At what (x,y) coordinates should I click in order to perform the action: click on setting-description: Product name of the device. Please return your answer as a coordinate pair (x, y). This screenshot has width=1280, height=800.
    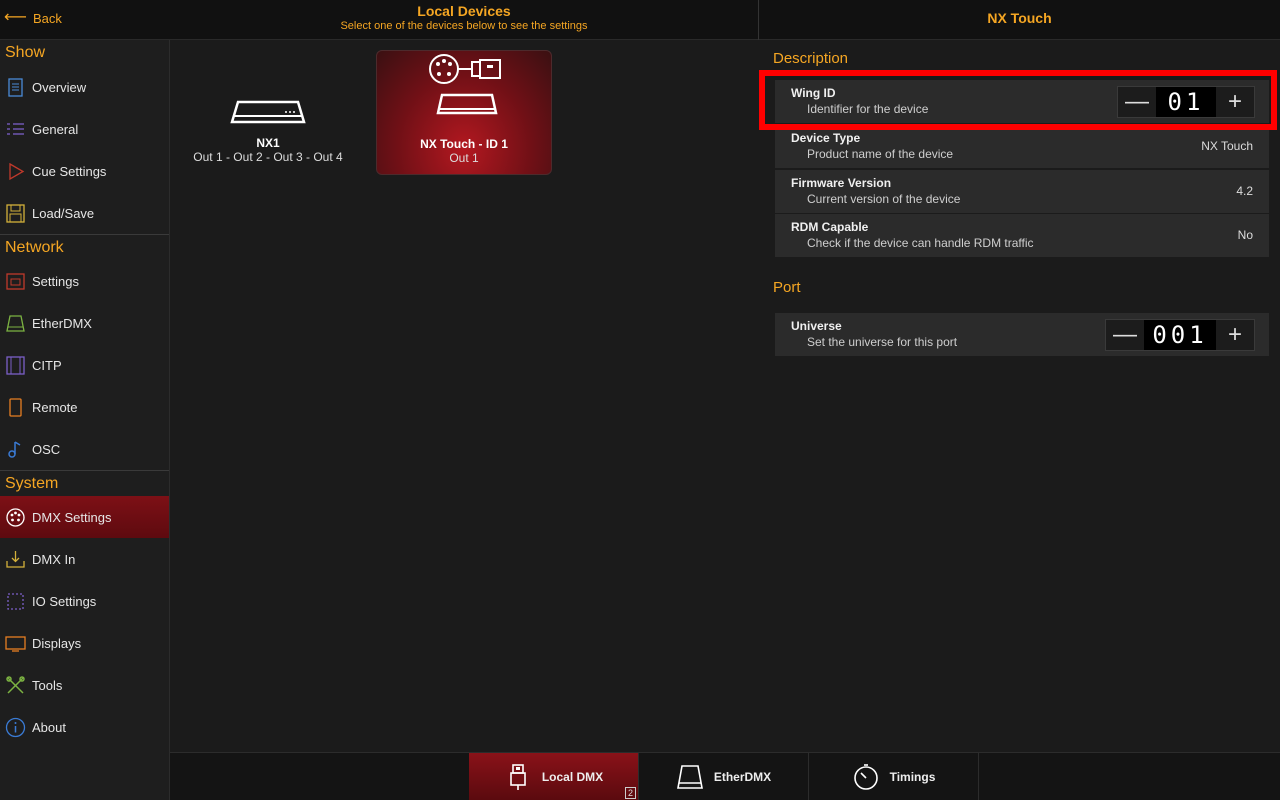
    Looking at the image, I should click on (880, 154).